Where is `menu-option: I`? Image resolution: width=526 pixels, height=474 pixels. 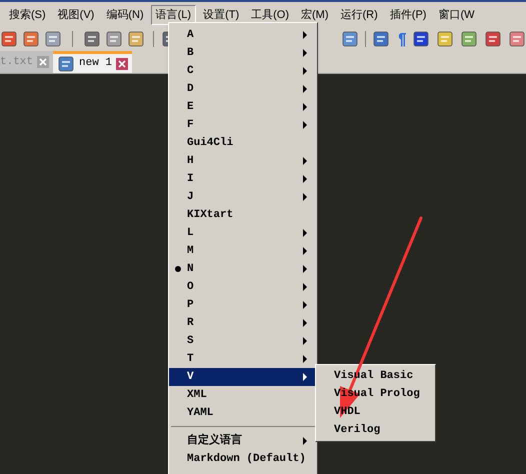
menu-option: I is located at coordinates (243, 179).